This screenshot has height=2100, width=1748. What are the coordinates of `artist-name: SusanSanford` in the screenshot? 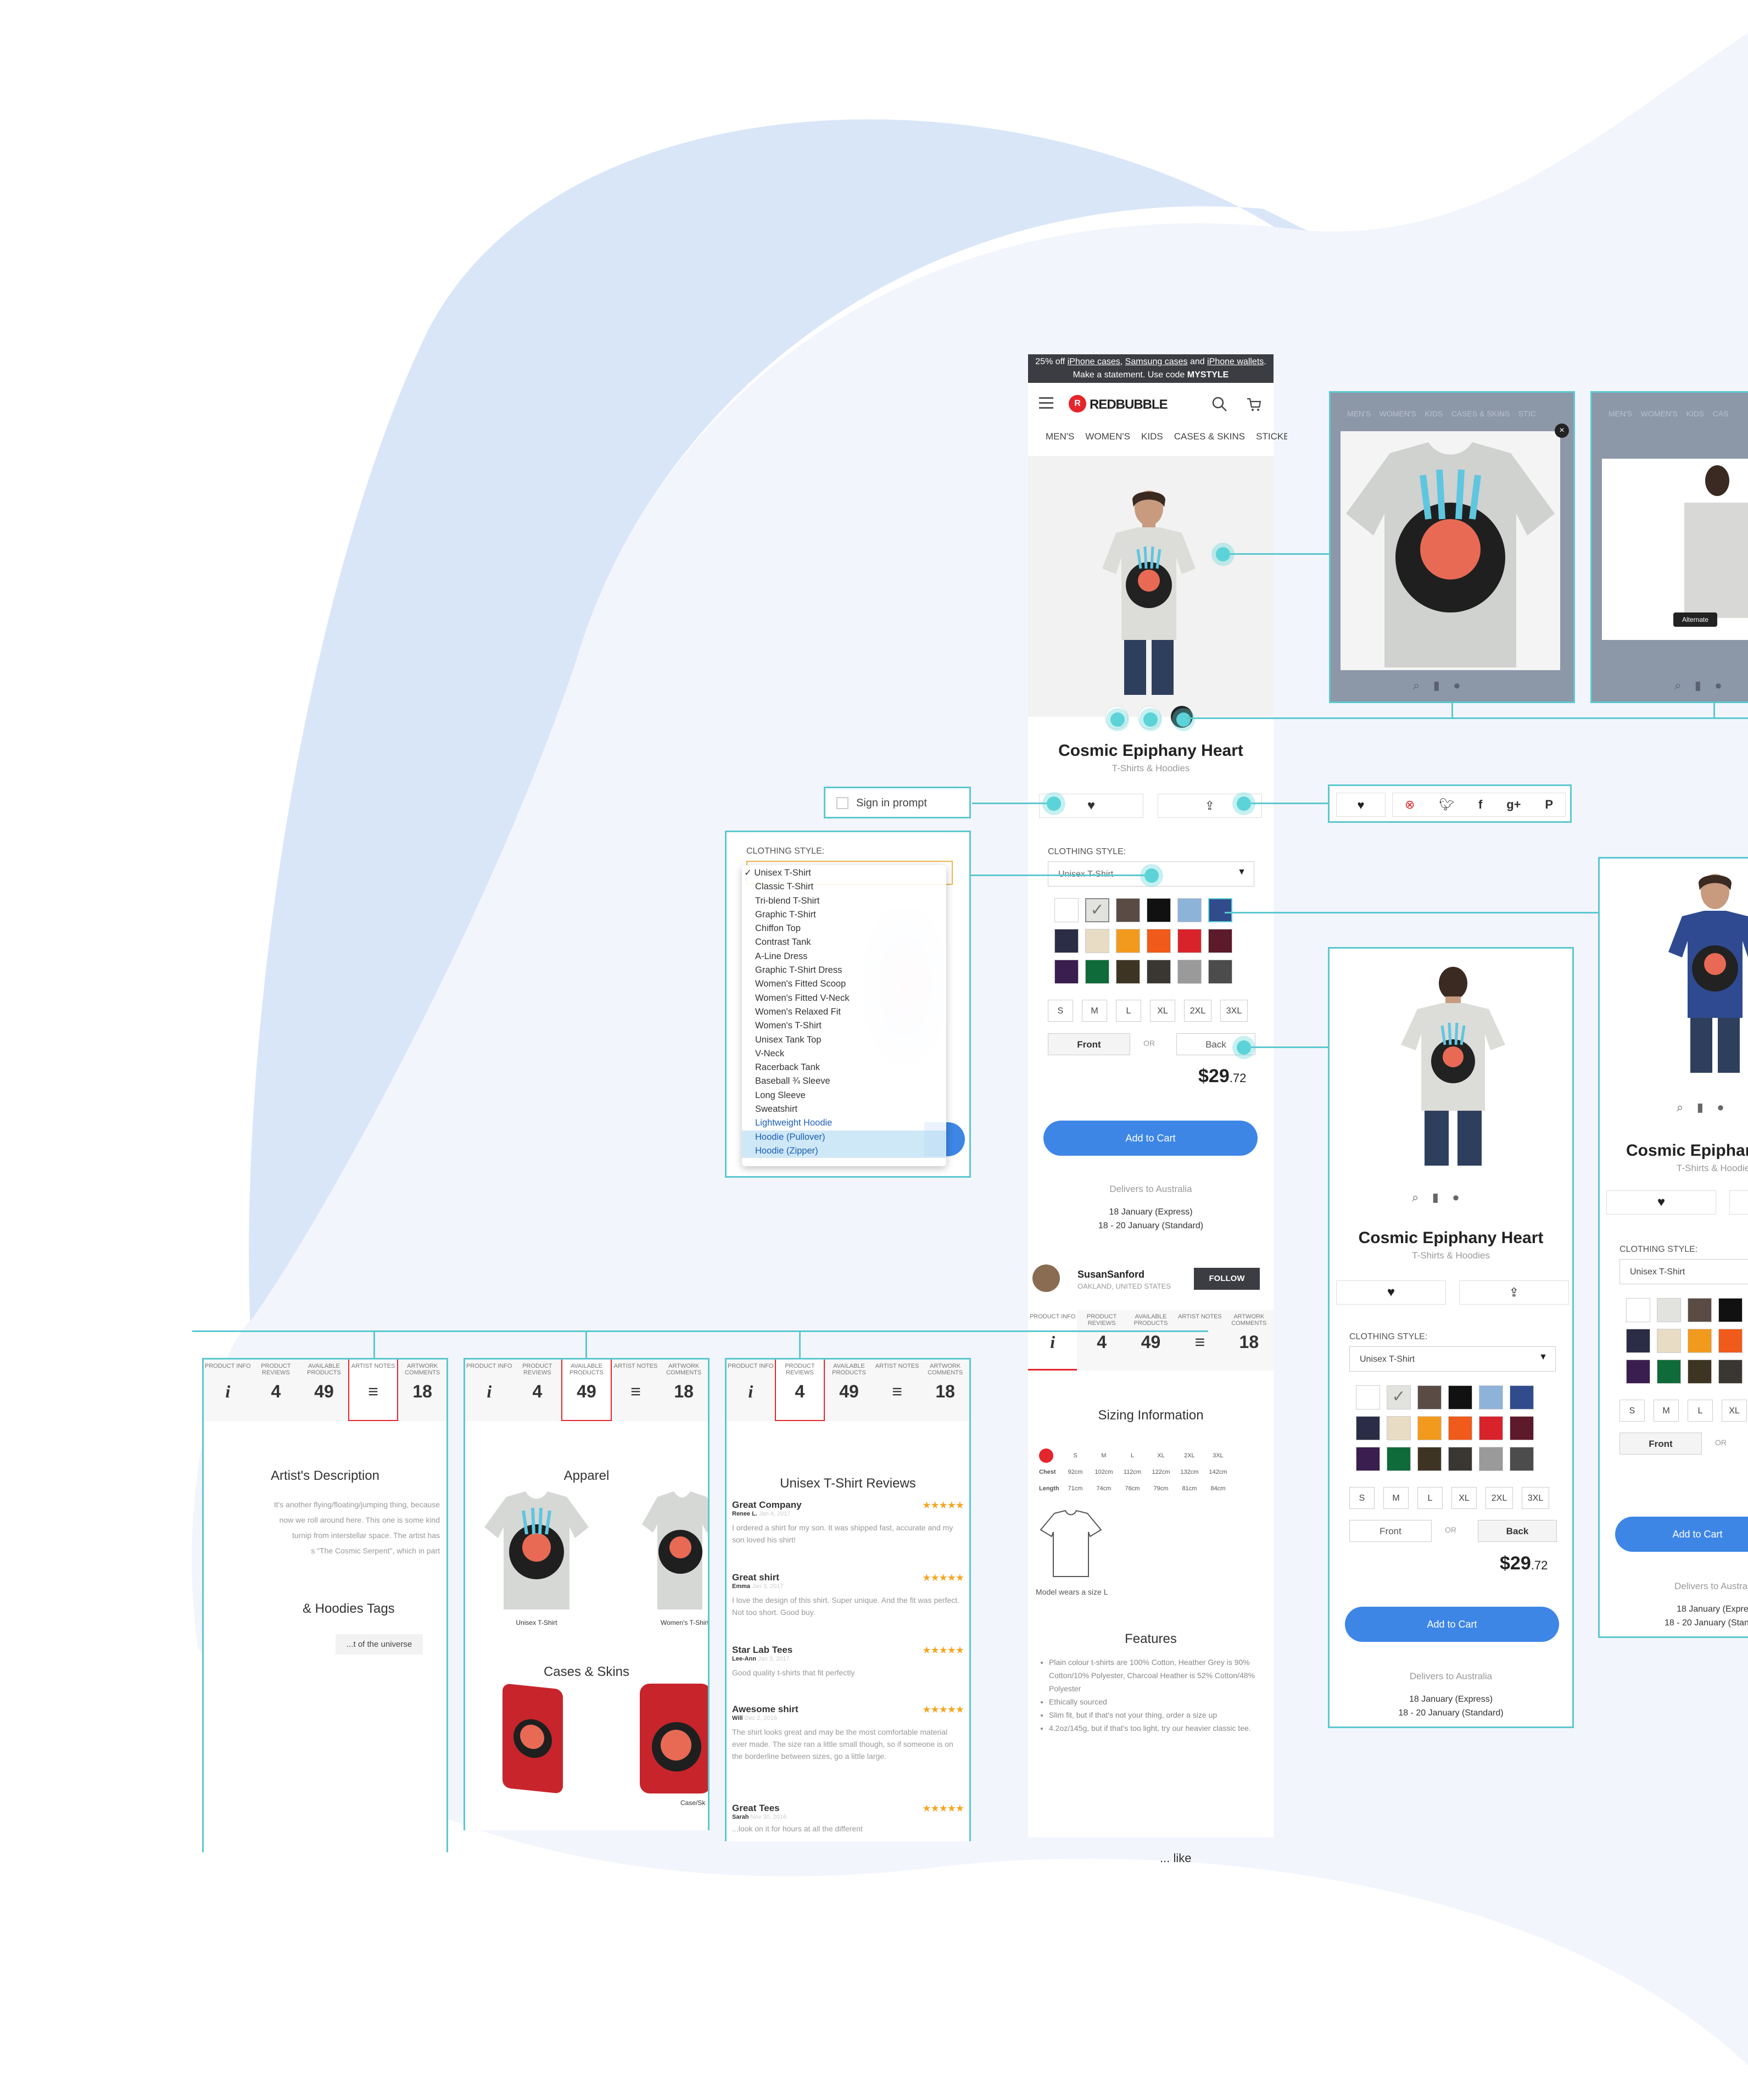 It's located at (1110, 1275).